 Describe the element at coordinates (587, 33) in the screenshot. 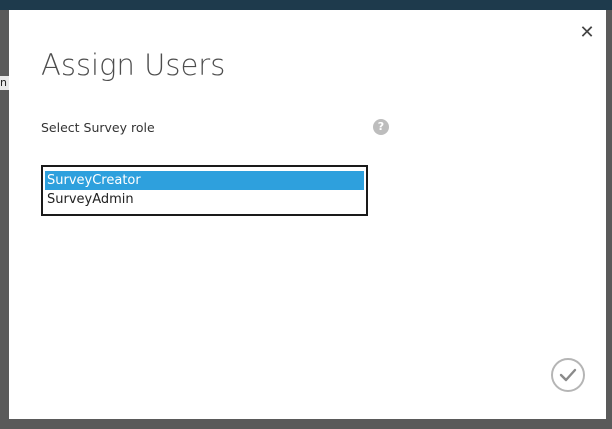

I see `close-icon: ✕` at that location.